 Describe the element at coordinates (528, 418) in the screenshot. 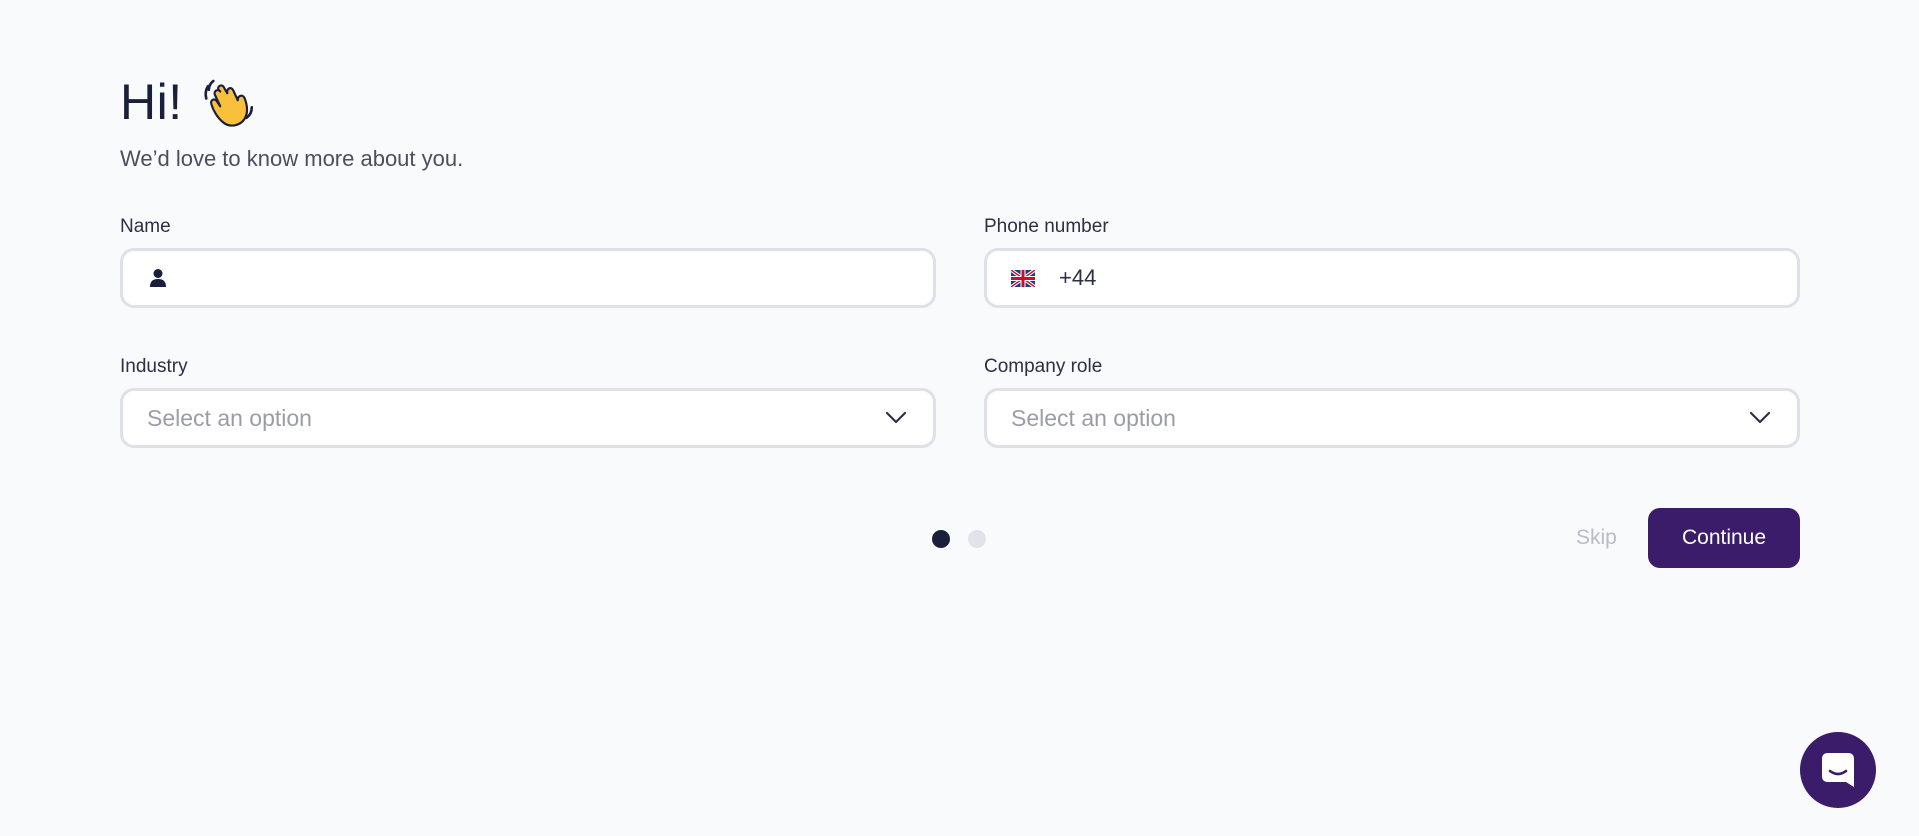

I see `industry-select: Select an option` at that location.